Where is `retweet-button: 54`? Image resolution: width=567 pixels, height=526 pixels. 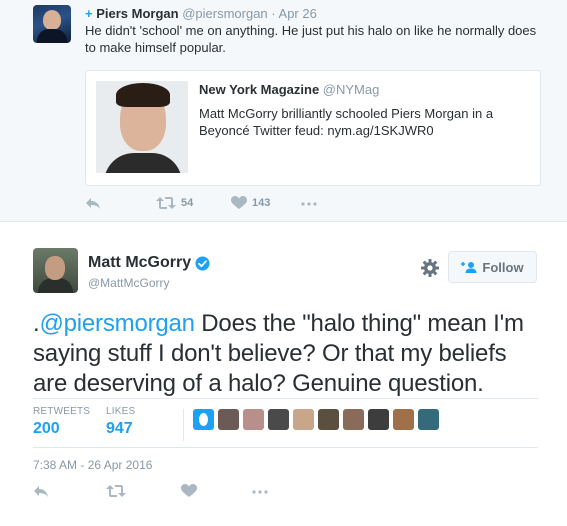 retweet-button: 54 is located at coordinates (174, 203).